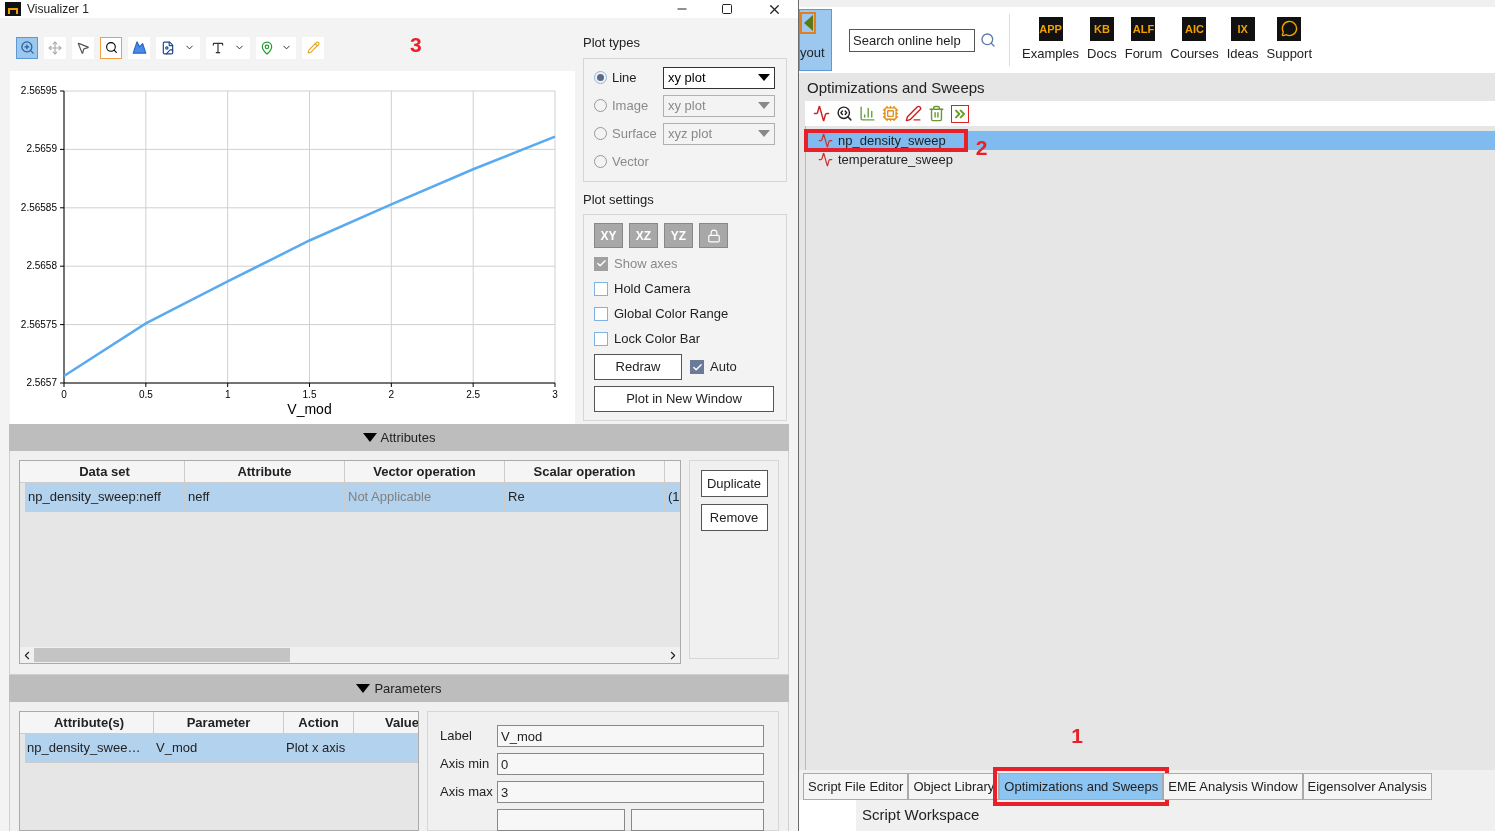  Describe the element at coordinates (219, 722) in the screenshot. I see `column-header: Parameter` at that location.